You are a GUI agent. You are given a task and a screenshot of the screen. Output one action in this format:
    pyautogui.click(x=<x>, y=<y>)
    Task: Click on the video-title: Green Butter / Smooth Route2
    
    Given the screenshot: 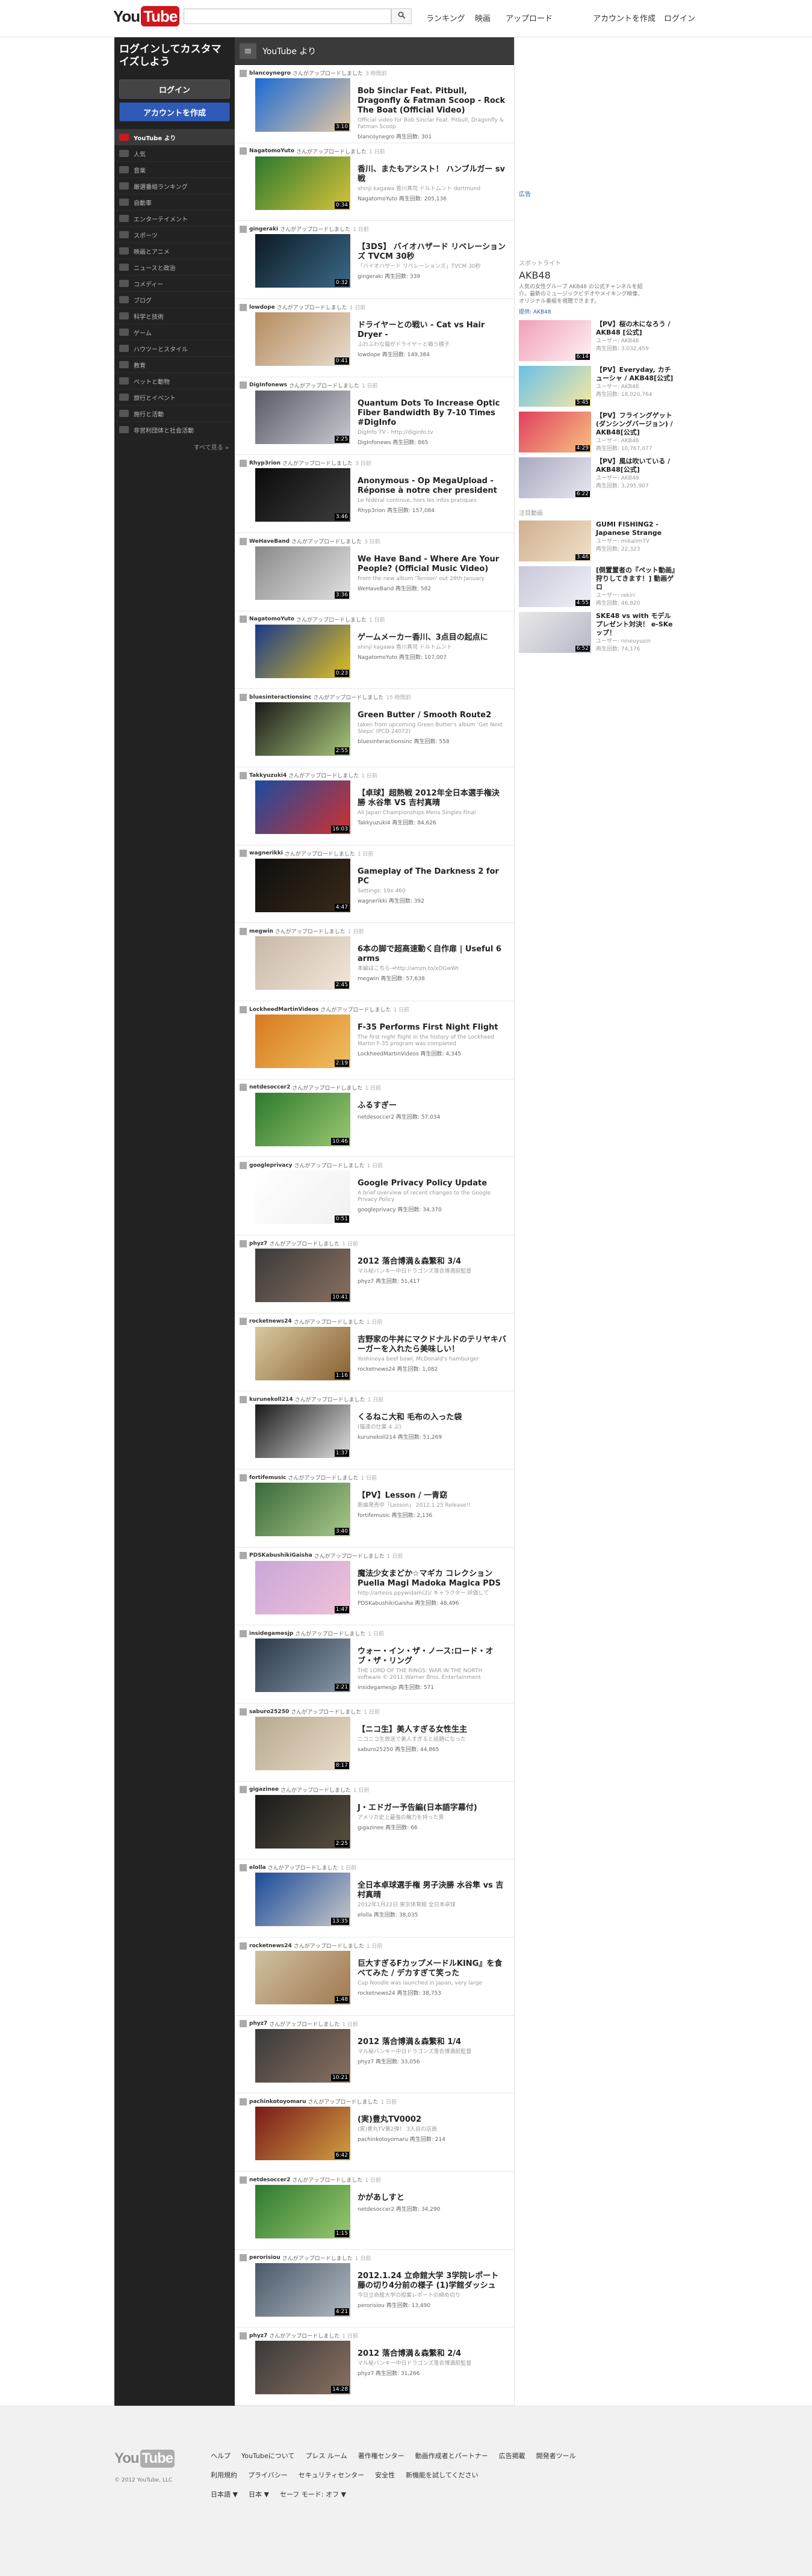 What is the action you would take?
    pyautogui.click(x=433, y=715)
    